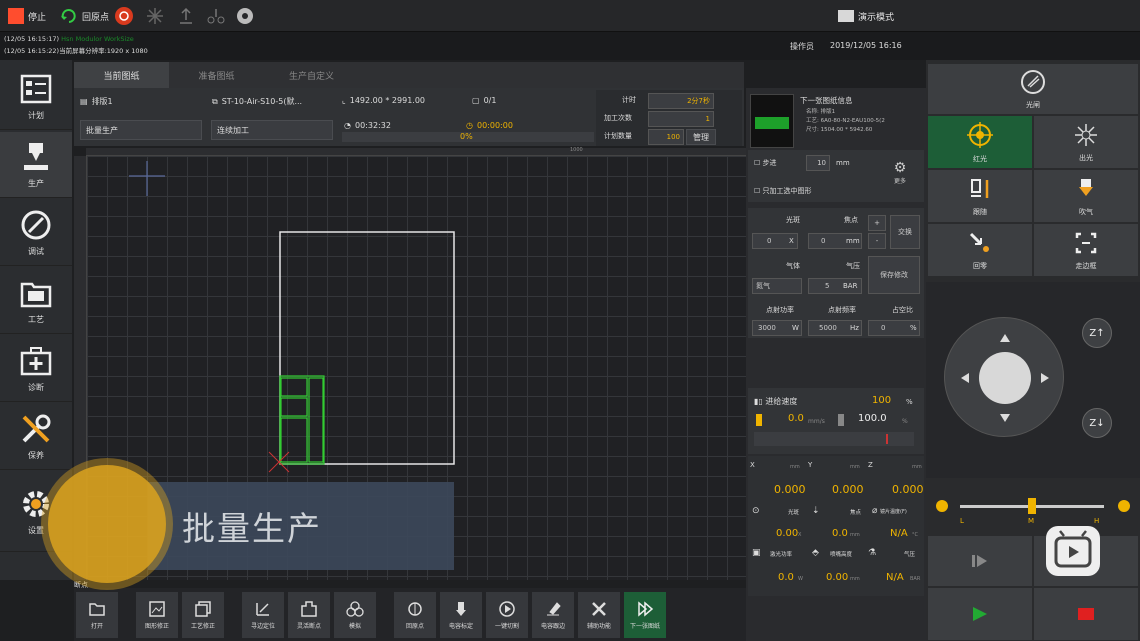 Image resolution: width=1140 pixels, height=641 pixels. Describe the element at coordinates (272, 130) in the screenshot. I see `process-select: 连续加工` at that location.